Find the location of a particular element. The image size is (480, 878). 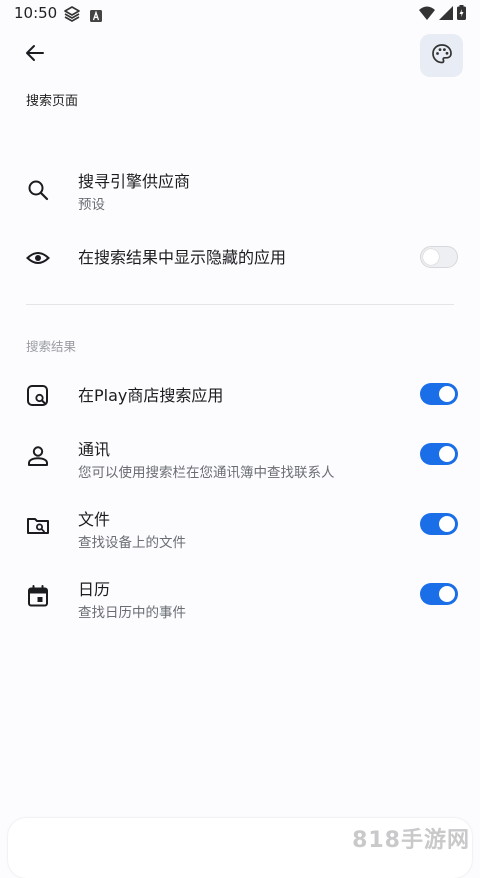

search-results-section-header: 搜索结果 is located at coordinates (51, 346).